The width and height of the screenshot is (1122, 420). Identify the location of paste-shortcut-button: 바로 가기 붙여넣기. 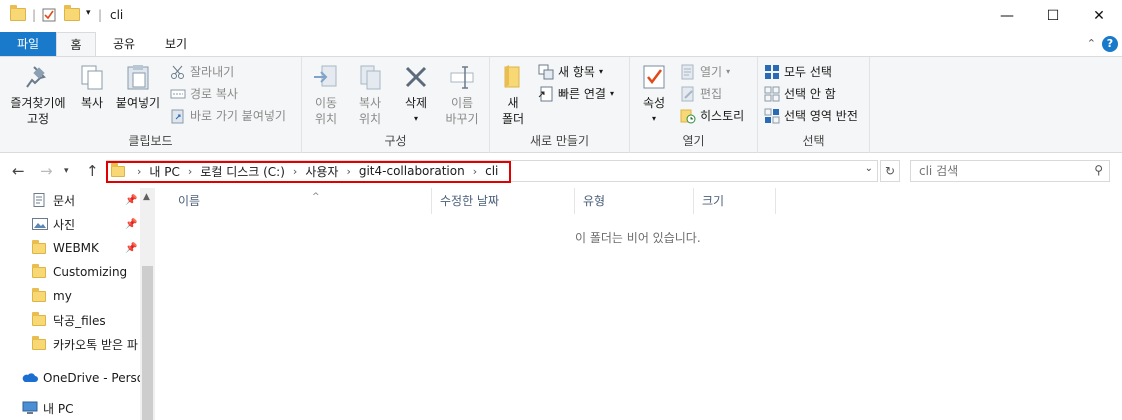
(228, 116).